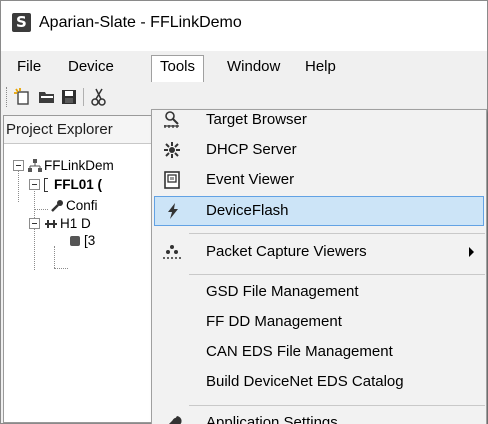  I want to click on packet-capture-icon, so click(172, 252).